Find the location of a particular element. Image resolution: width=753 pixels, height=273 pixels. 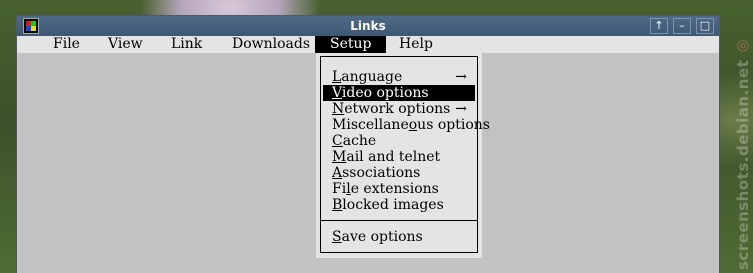

menu-bar: File View Link Downloads Setup Help is located at coordinates (368, 44).